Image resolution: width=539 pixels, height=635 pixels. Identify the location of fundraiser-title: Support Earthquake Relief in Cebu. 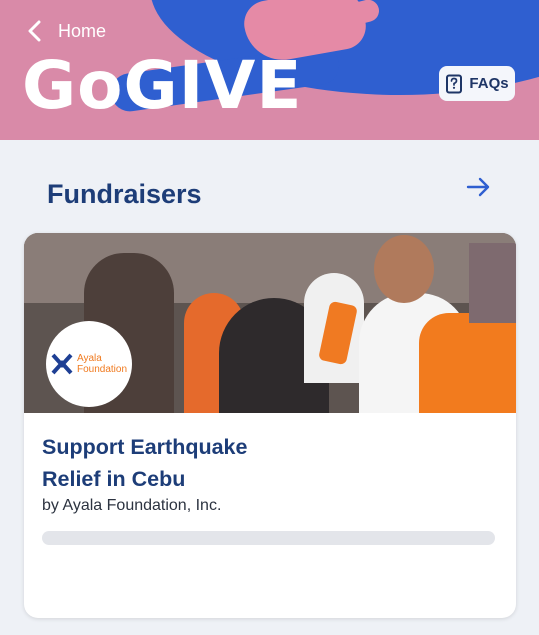
(145, 463).